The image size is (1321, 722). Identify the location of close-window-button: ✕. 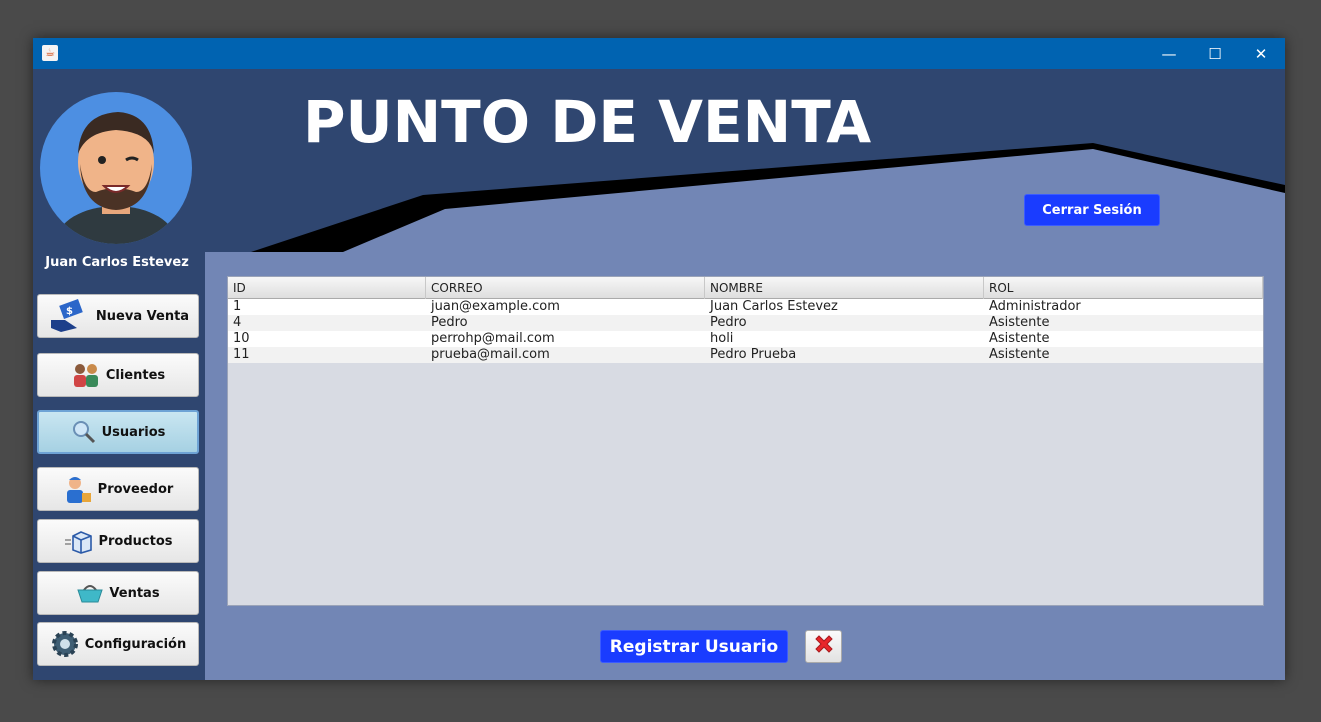
(1261, 53).